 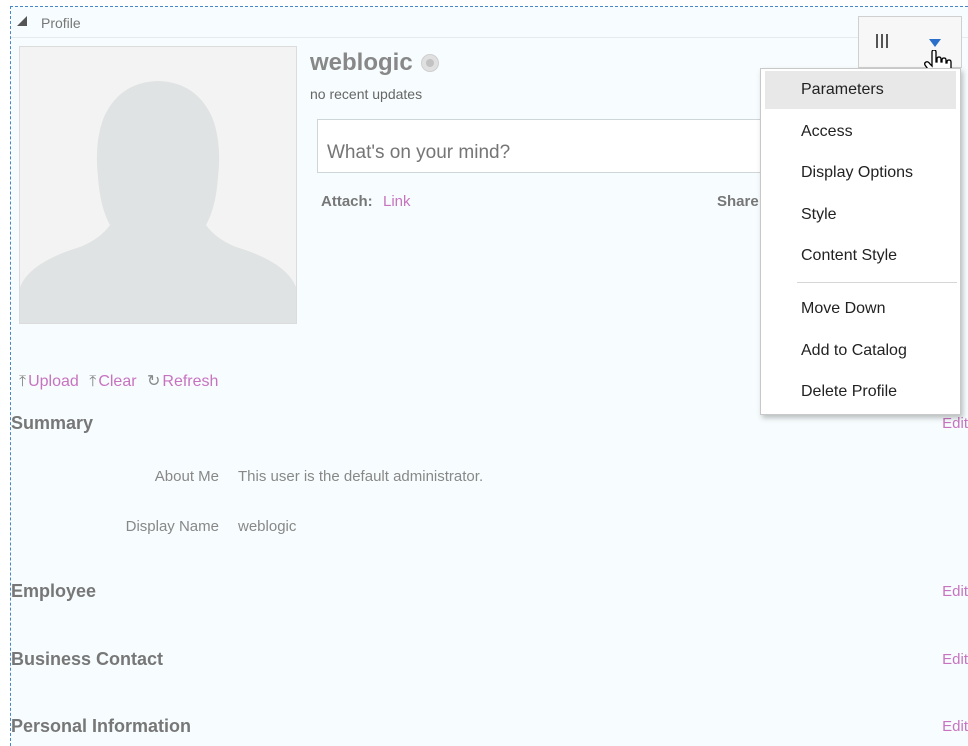 What do you see at coordinates (22, 21) in the screenshot?
I see `collapse-triangle-icon` at bounding box center [22, 21].